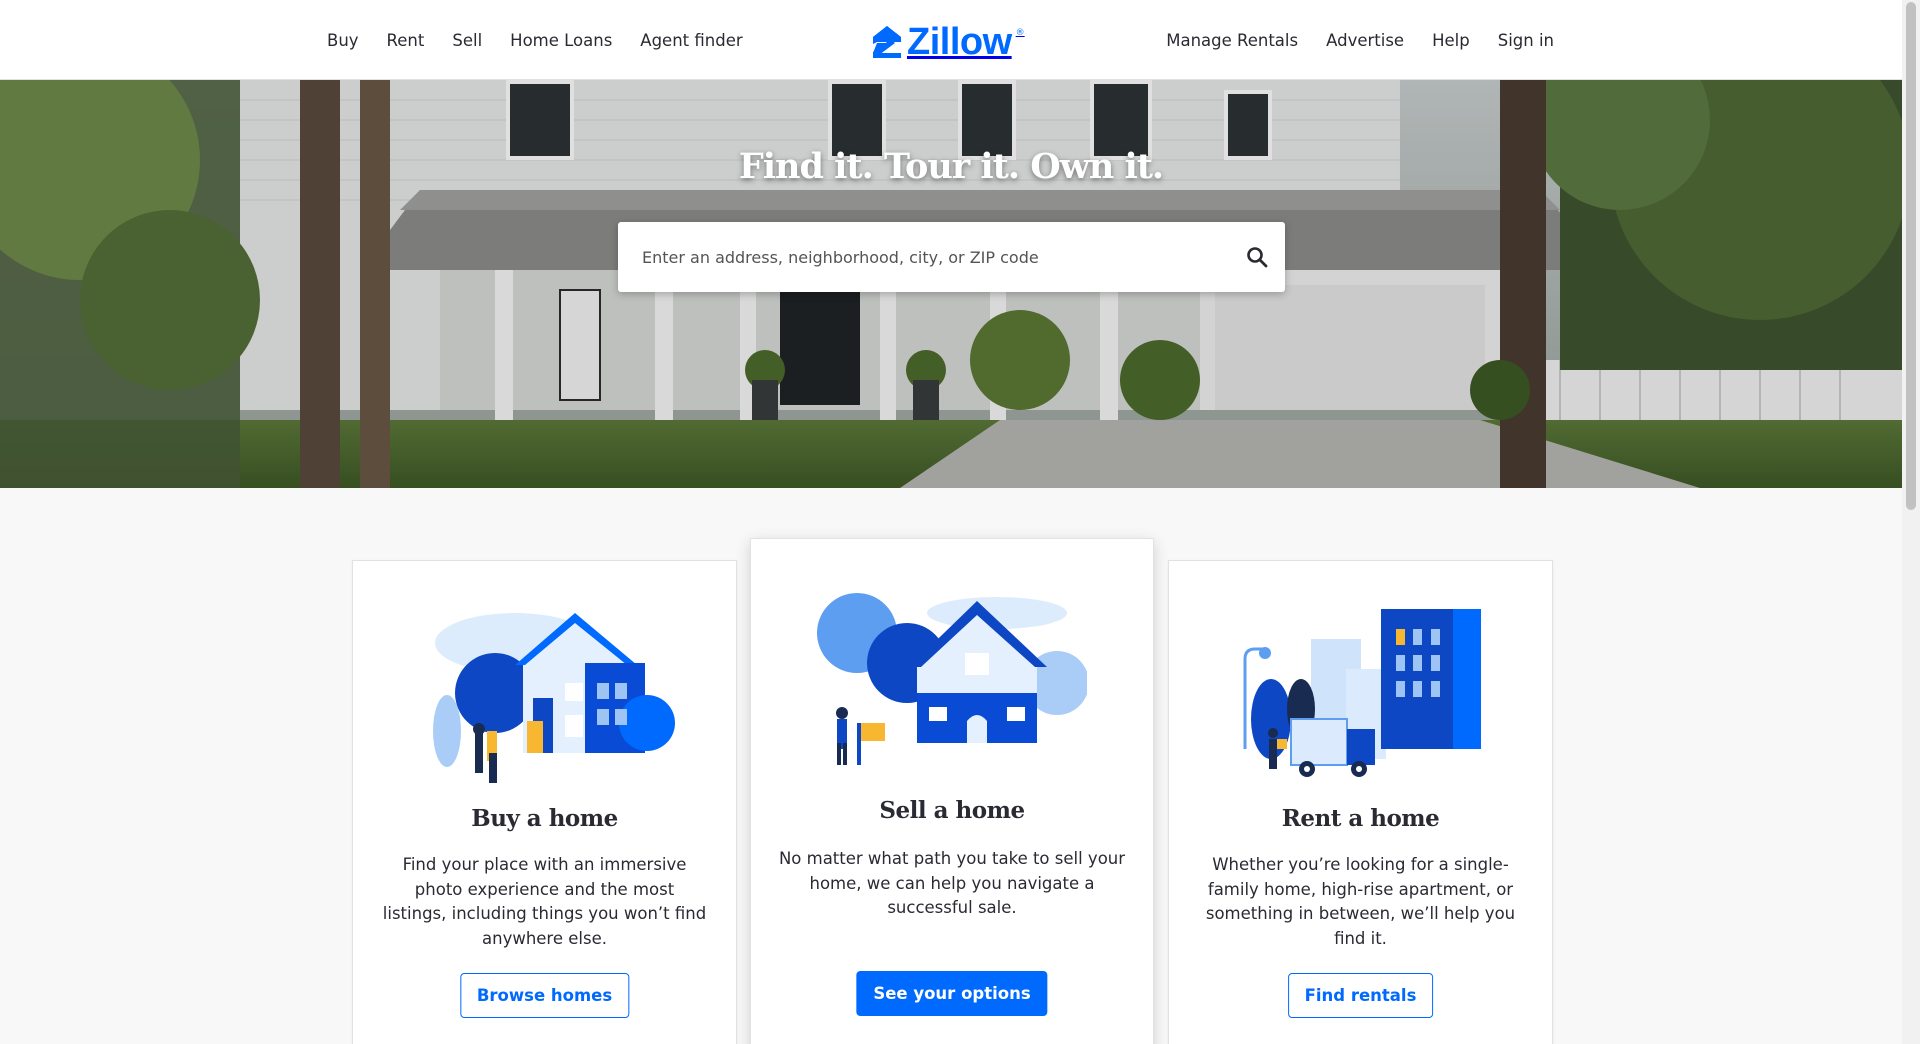 The image size is (1920, 1044). I want to click on search-input, so click(932, 257).